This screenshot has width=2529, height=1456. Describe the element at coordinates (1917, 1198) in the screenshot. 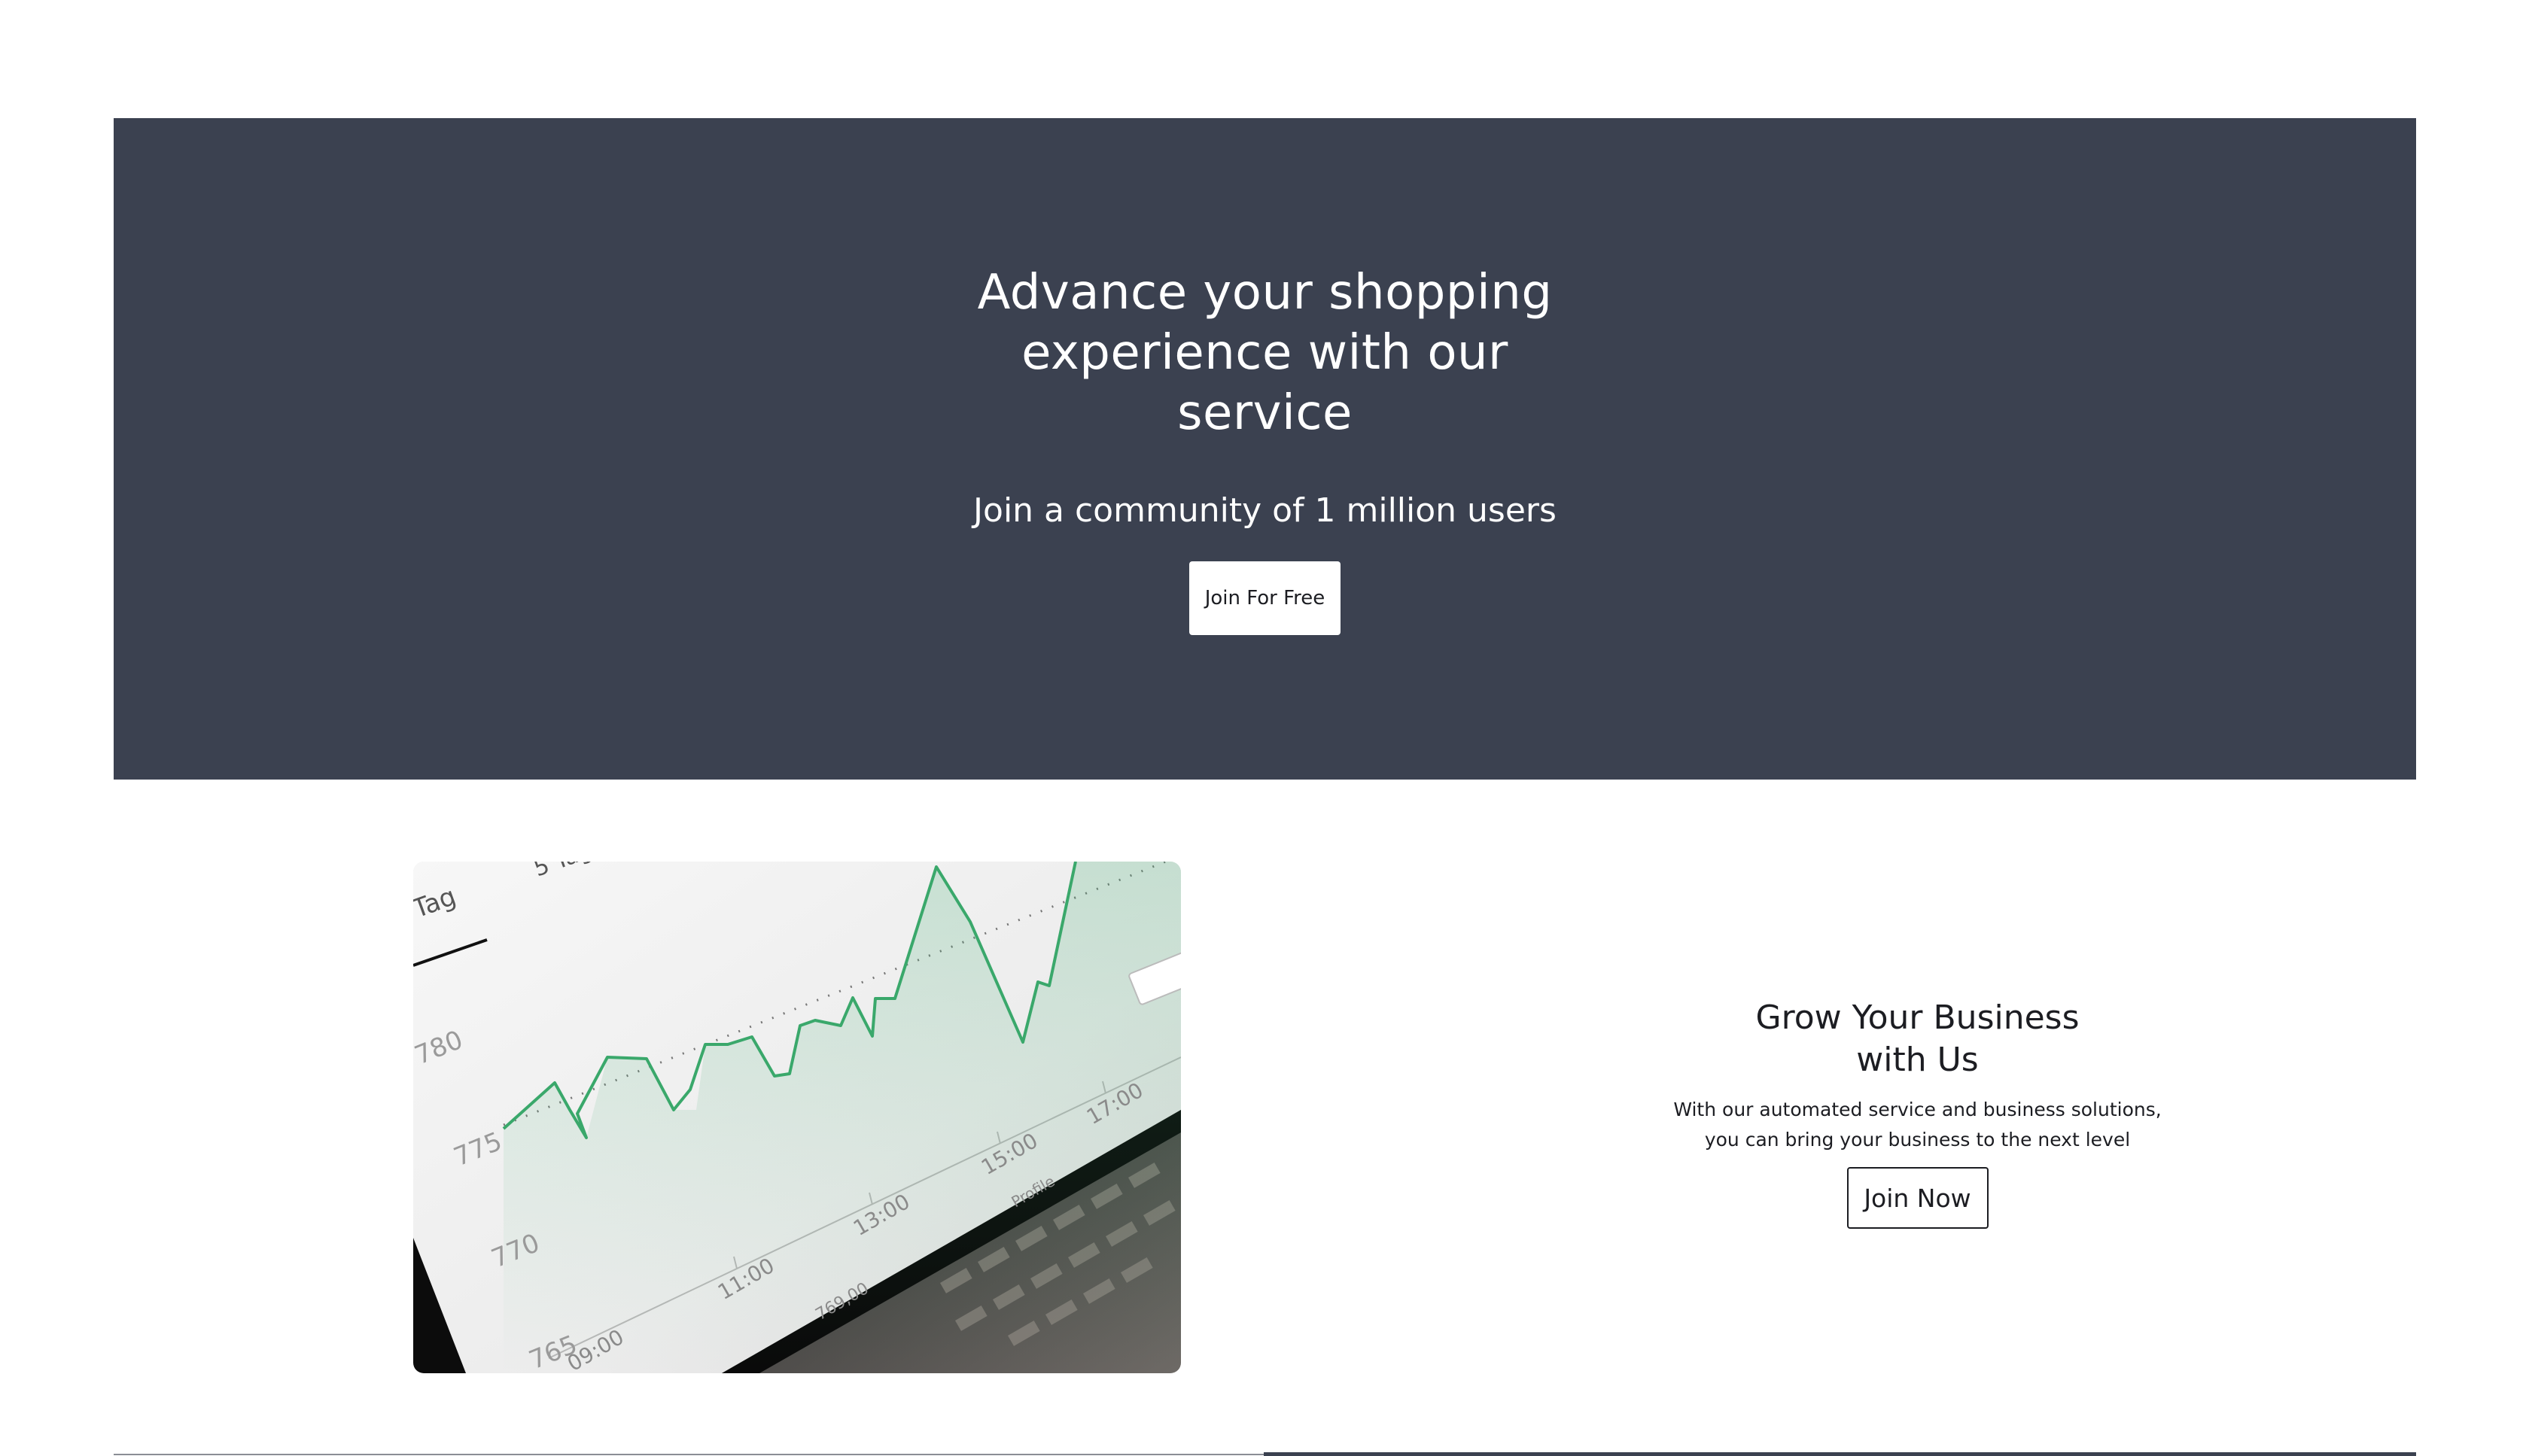

I see `join-now-button: Join Now` at that location.